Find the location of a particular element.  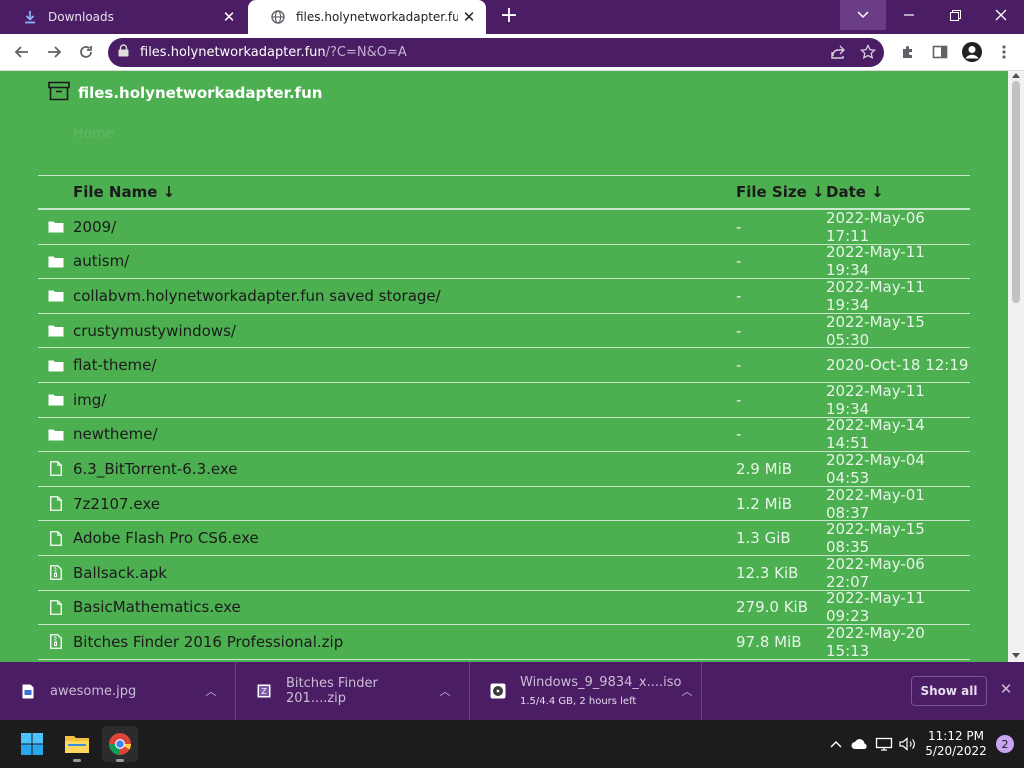

file-size: 279.0 KiB is located at coordinates (772, 607).